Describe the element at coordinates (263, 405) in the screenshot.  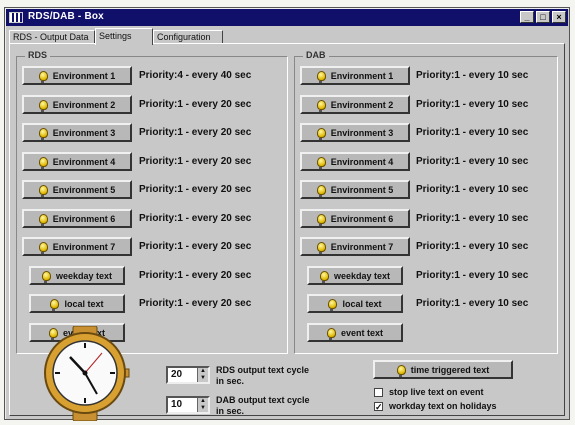
I see `dab-cycle-label: DAB output text cycle in sec.` at that location.